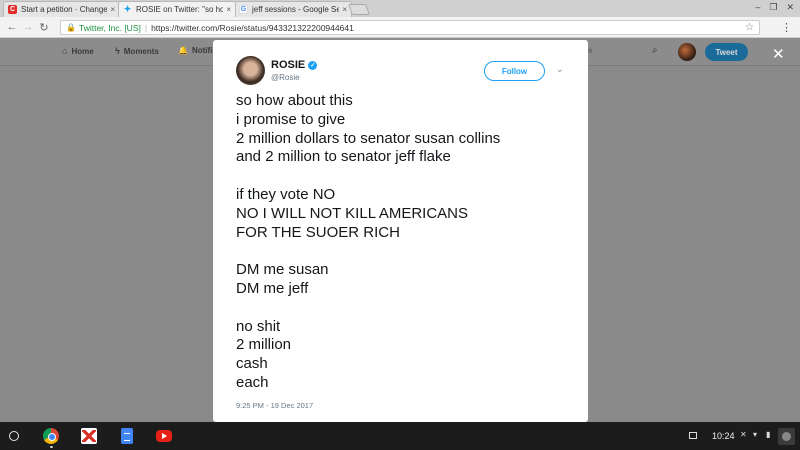 The height and width of the screenshot is (450, 800). I want to click on tab-title: Start a petition · Change, so click(64, 9).